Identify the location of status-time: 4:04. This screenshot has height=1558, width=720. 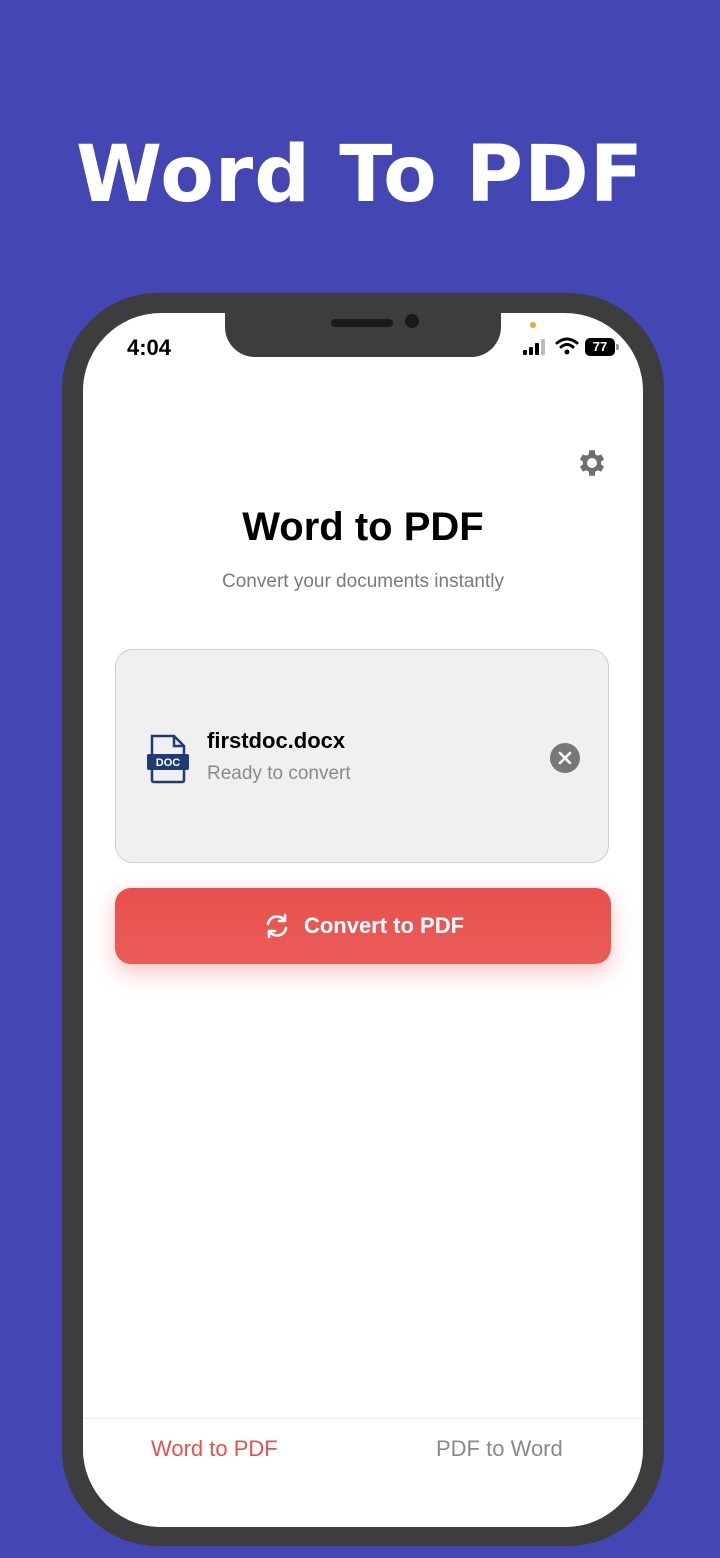
(149, 347).